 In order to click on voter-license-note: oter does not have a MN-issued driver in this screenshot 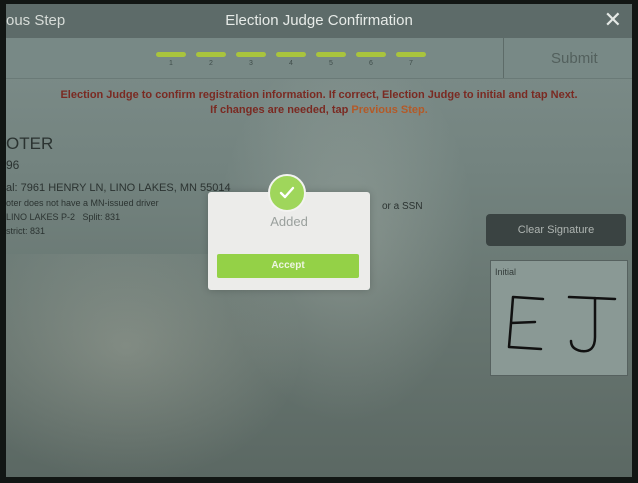, I will do `click(82, 203)`.